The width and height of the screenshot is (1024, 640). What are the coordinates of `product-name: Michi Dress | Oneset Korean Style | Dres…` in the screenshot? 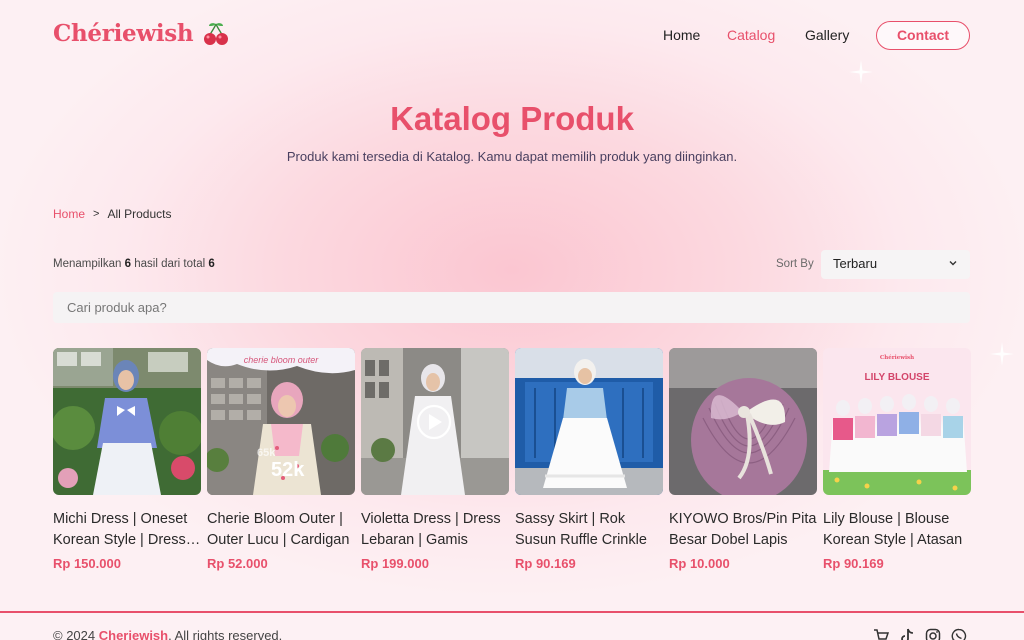 It's located at (120, 529).